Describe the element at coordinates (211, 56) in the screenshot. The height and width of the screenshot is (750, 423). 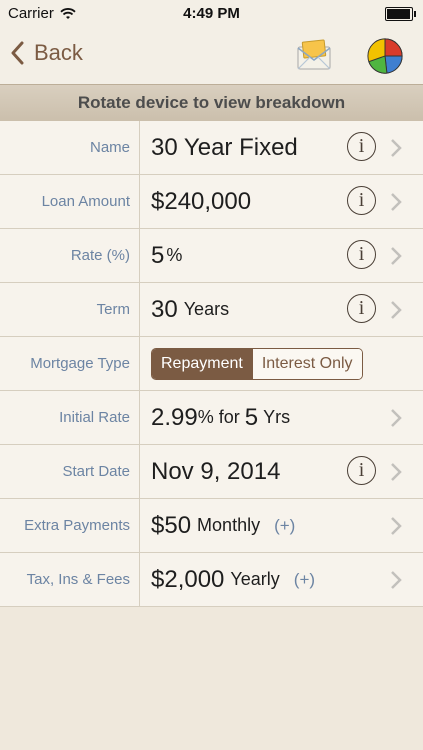
I see `navigation-bar: Back` at that location.